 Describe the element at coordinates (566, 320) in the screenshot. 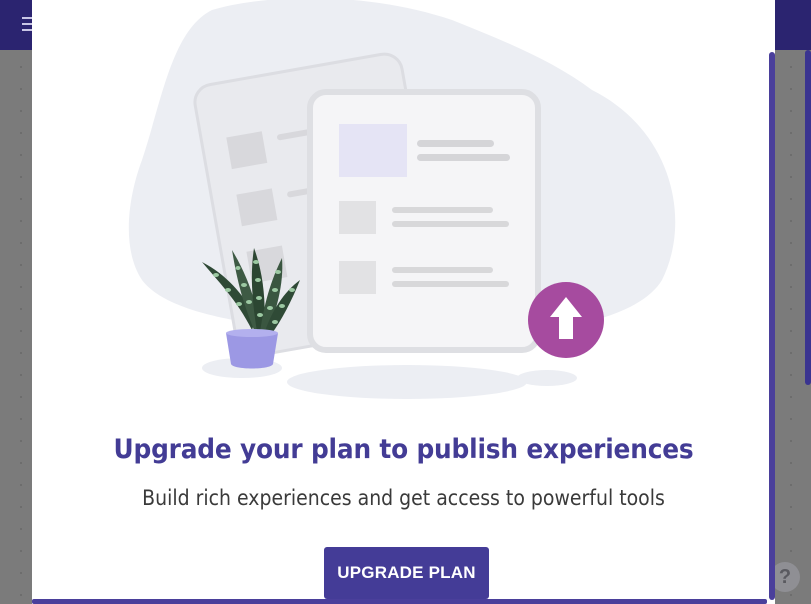

I see `upload-arrow-icon` at that location.